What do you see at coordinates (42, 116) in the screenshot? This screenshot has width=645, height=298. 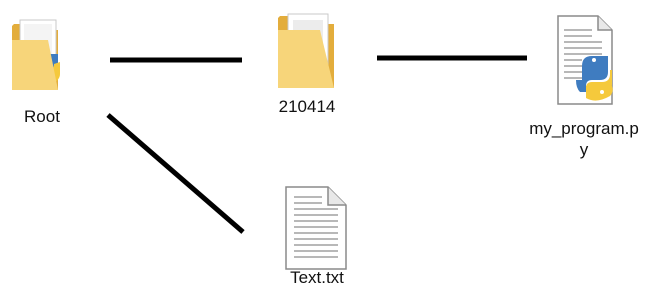 I see `node-label: Root` at bounding box center [42, 116].